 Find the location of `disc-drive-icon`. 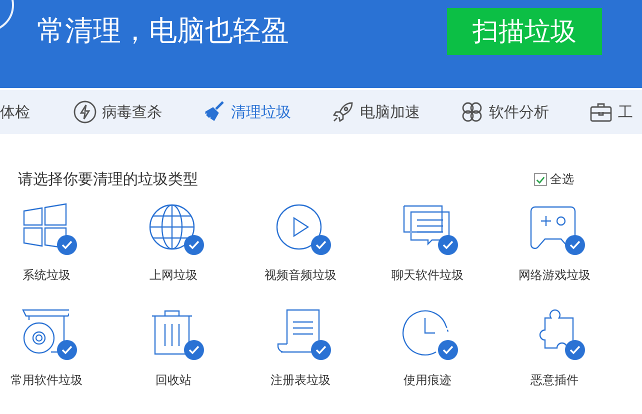

disc-drive-icon is located at coordinates (44, 332).